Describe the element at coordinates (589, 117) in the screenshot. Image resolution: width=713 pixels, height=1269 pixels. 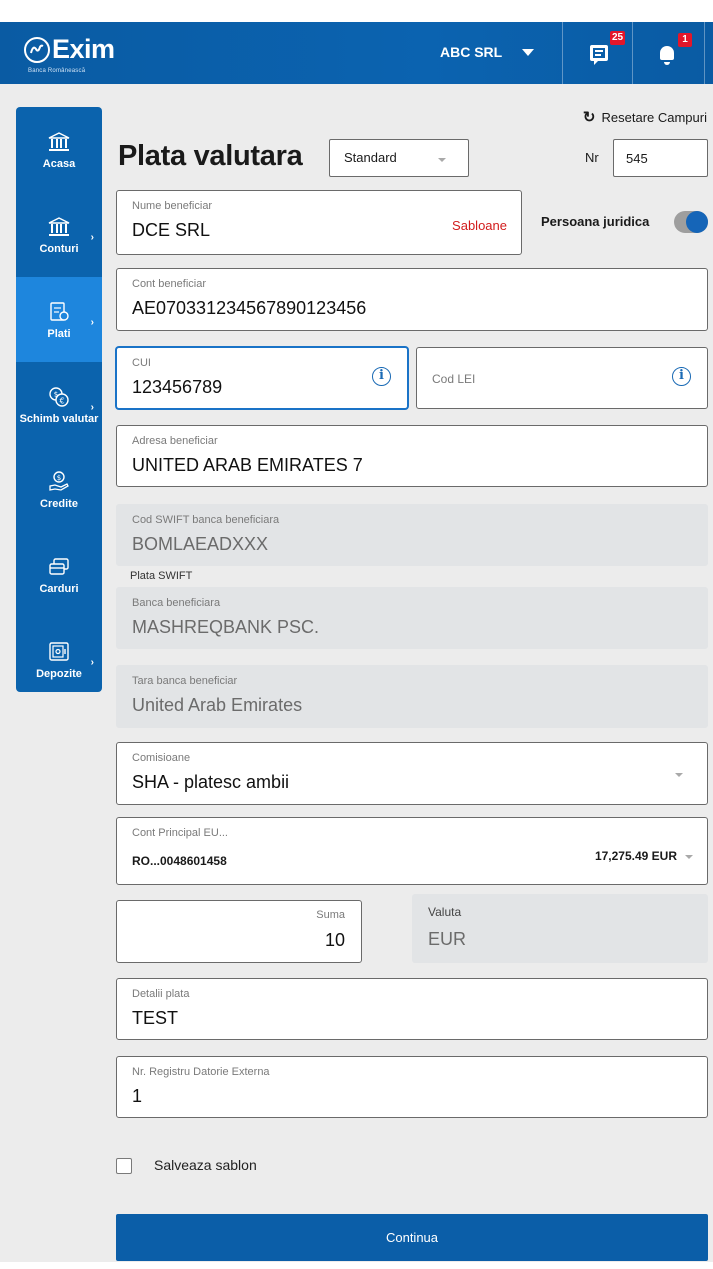
I see `refresh-icon: ↻` at that location.